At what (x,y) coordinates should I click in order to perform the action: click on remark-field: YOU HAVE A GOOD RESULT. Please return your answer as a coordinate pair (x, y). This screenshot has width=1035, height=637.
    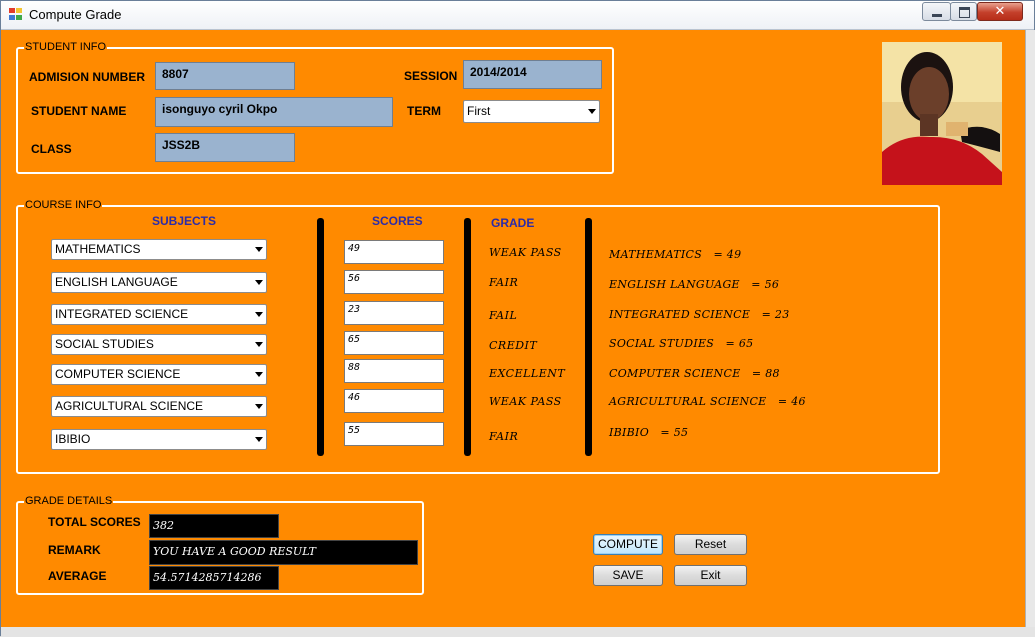
    Looking at the image, I should click on (283, 552).